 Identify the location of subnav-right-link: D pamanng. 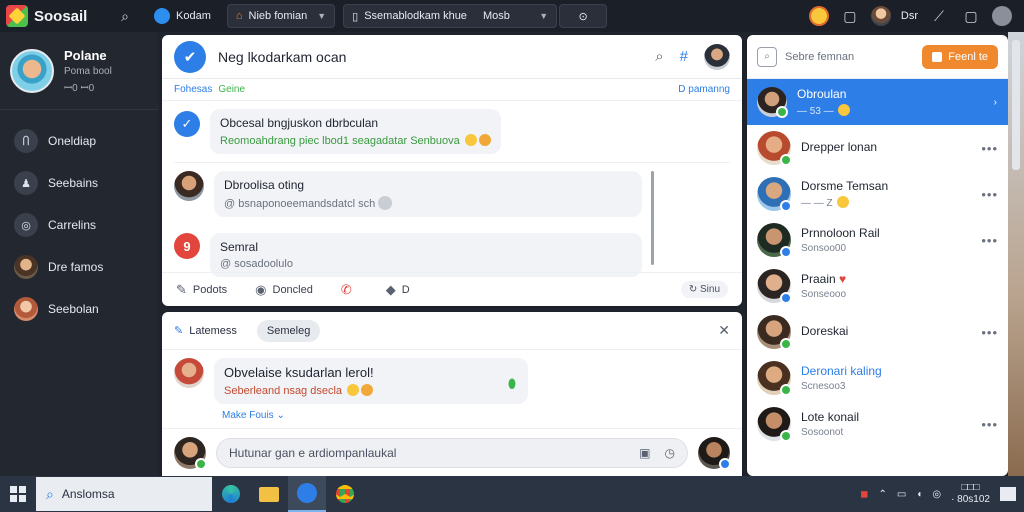
(704, 89).